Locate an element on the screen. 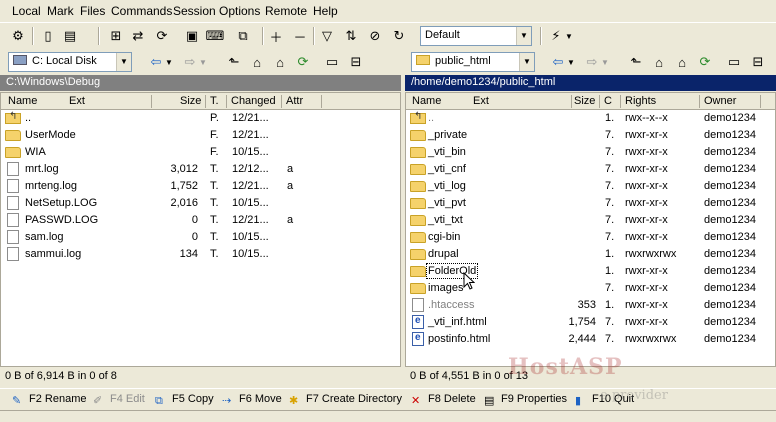 The height and width of the screenshot is (422, 776). menu-files: Files is located at coordinates (92, 11).